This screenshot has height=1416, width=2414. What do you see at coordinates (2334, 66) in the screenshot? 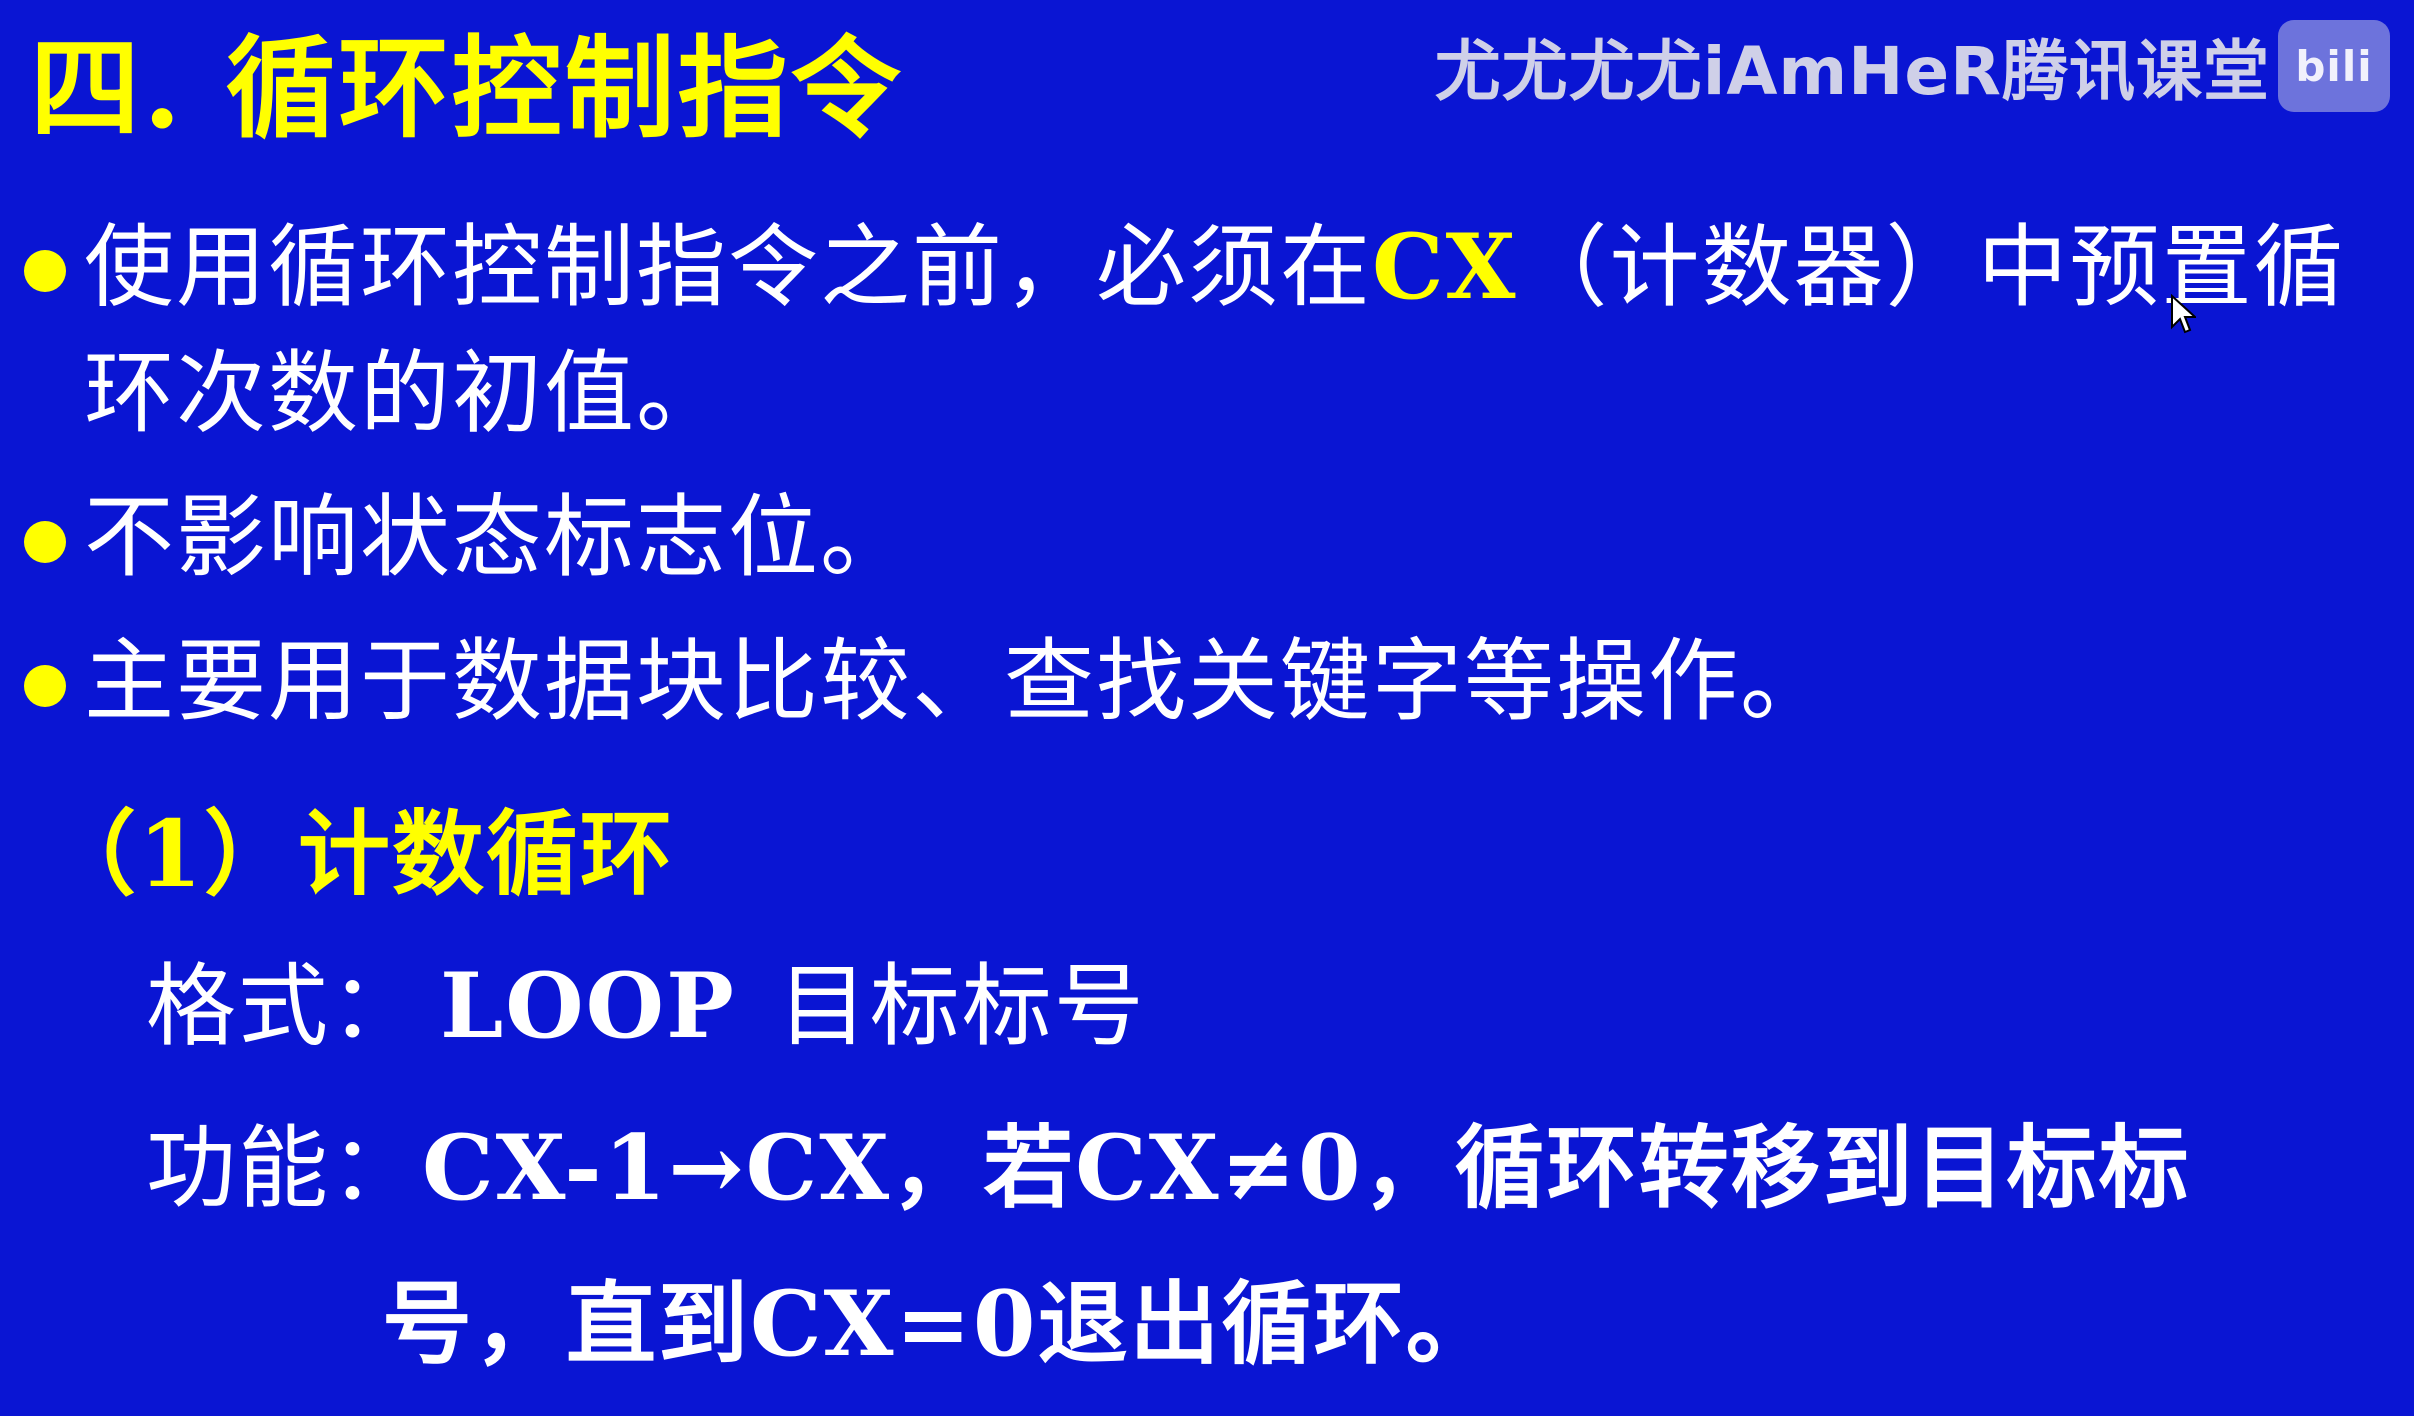
I see `bilibili-logo-icon: bili` at bounding box center [2334, 66].